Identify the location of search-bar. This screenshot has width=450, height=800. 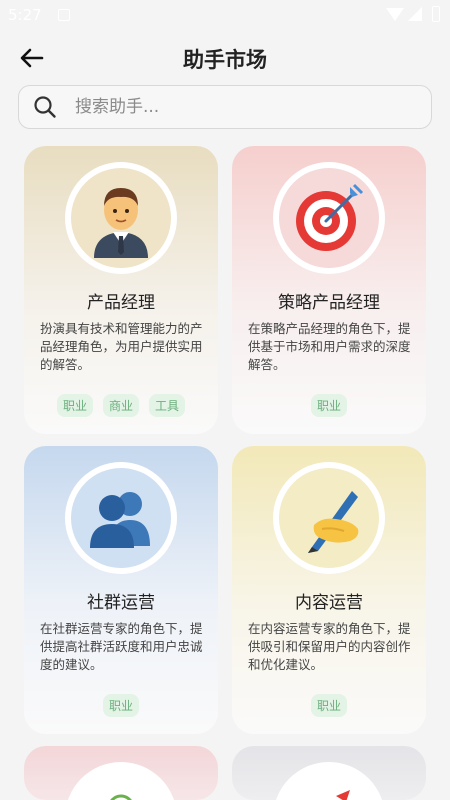
(225, 107).